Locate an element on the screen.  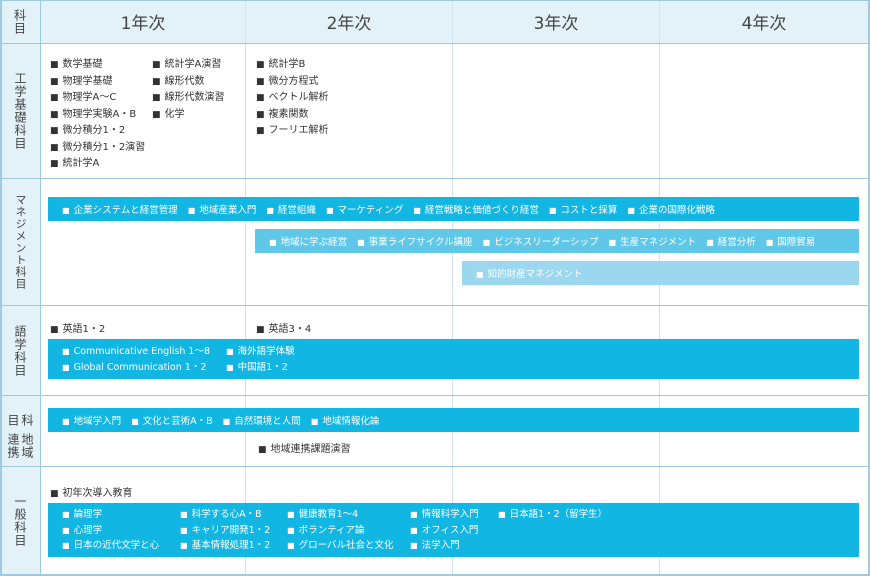
course-item: グローバル社会と文化 is located at coordinates (340, 546).